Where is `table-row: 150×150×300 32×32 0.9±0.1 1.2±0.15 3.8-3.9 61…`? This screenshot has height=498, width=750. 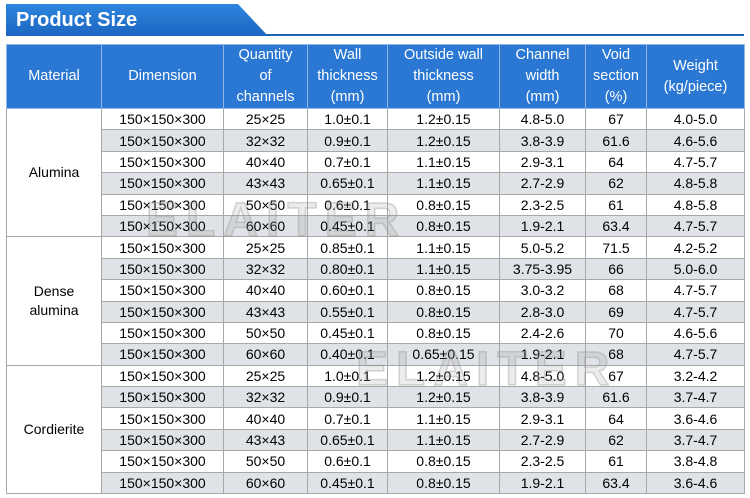
table-row: 150×150×300 32×32 0.9±0.1 1.2±0.15 3.8-3.9 61… is located at coordinates (376, 397).